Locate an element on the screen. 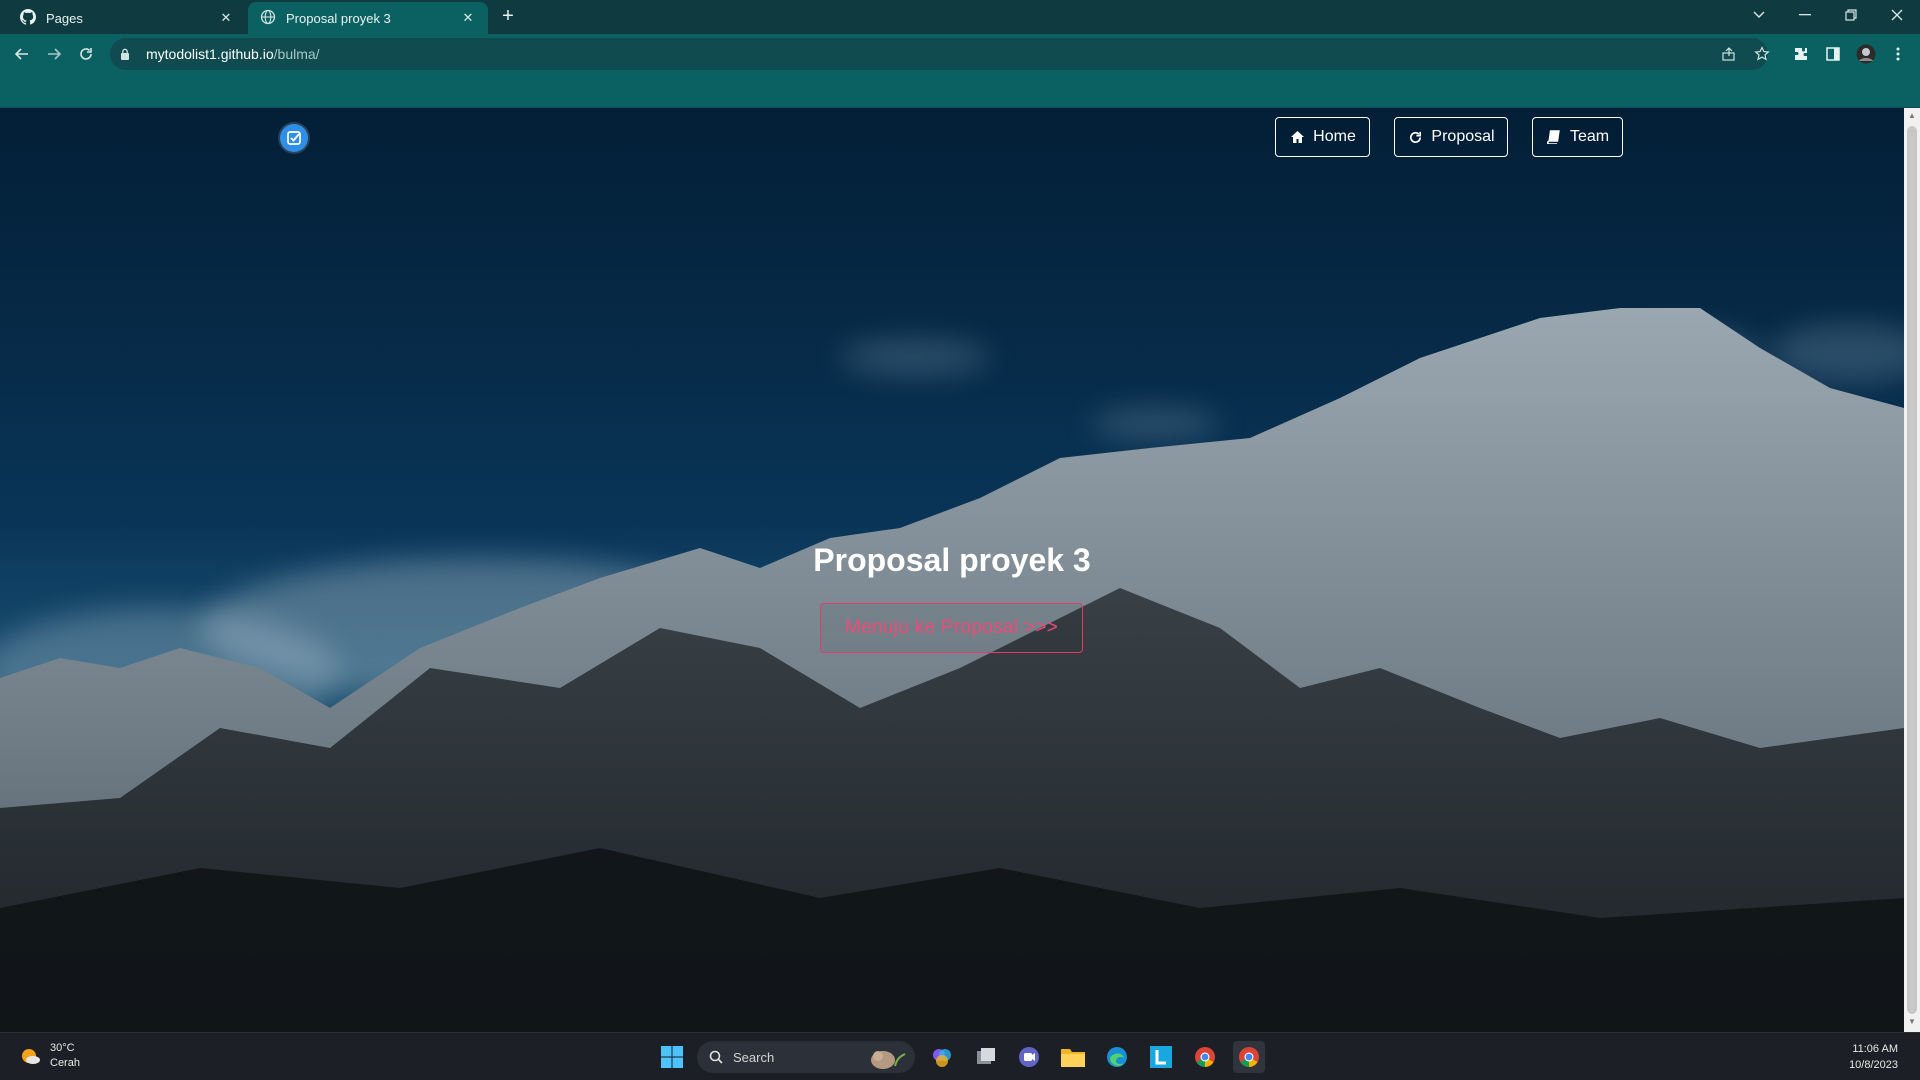 Image resolution: width=1920 pixels, height=1080 pixels. tab-pages-label: Pages is located at coordinates (64, 18).